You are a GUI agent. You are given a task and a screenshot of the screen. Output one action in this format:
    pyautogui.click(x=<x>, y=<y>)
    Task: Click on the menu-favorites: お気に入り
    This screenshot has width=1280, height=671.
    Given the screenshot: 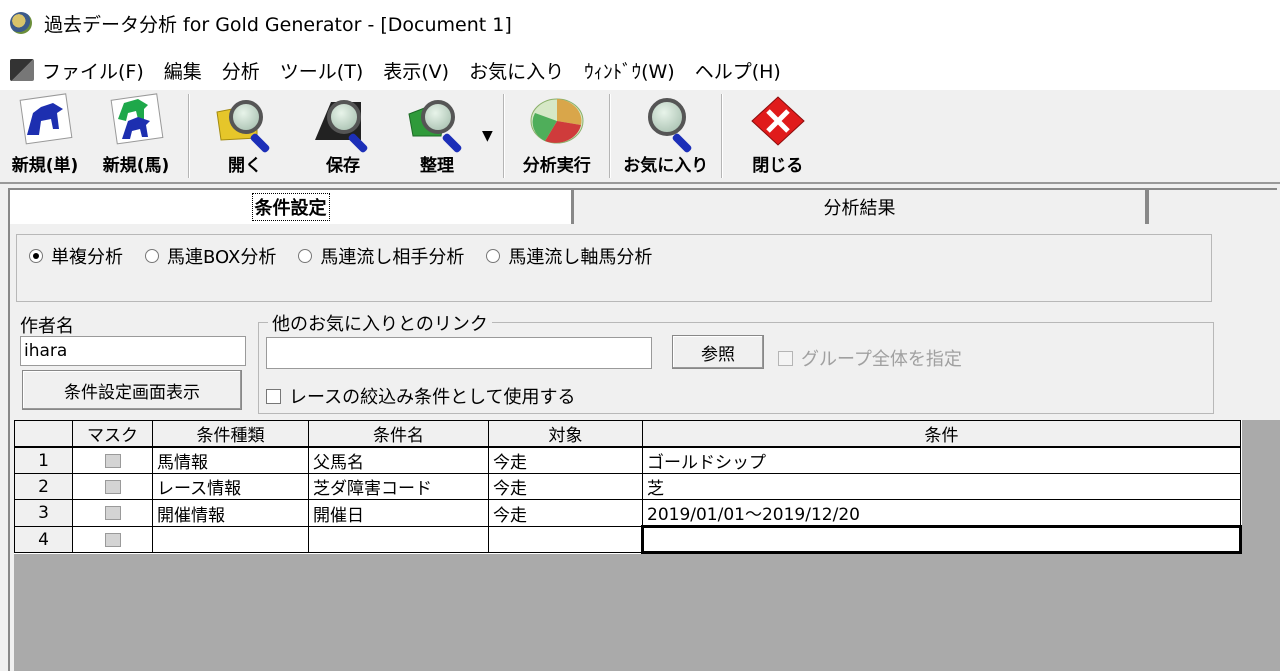 What is the action you would take?
    pyautogui.click(x=516, y=70)
    